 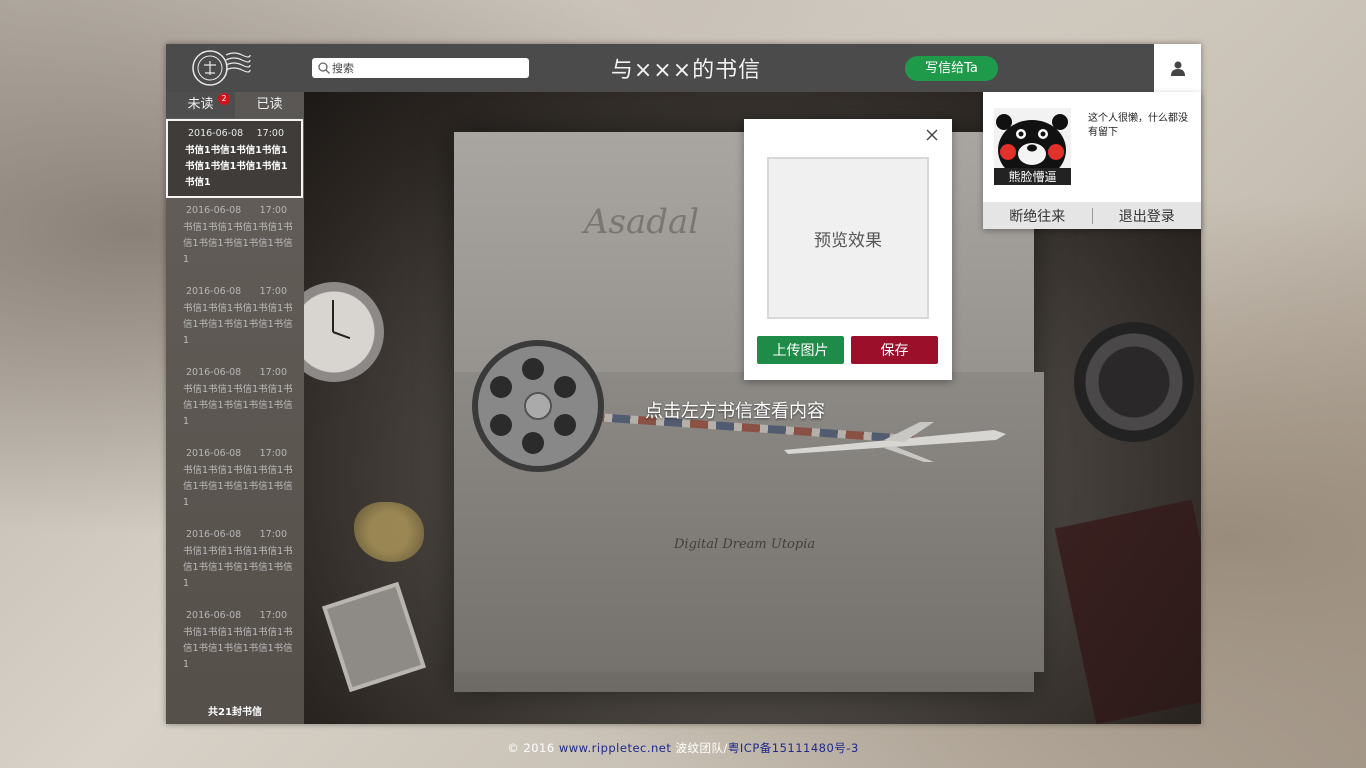 I want to click on tab-unread: 未读 2, so click(x=200, y=105).